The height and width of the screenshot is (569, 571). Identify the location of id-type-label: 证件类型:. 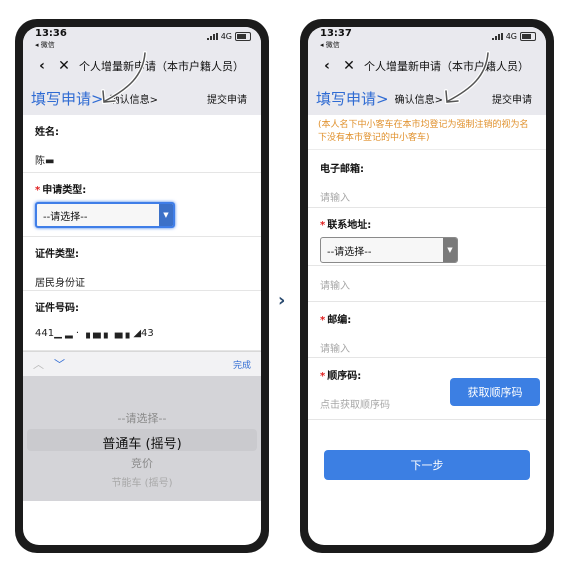
(57, 254).